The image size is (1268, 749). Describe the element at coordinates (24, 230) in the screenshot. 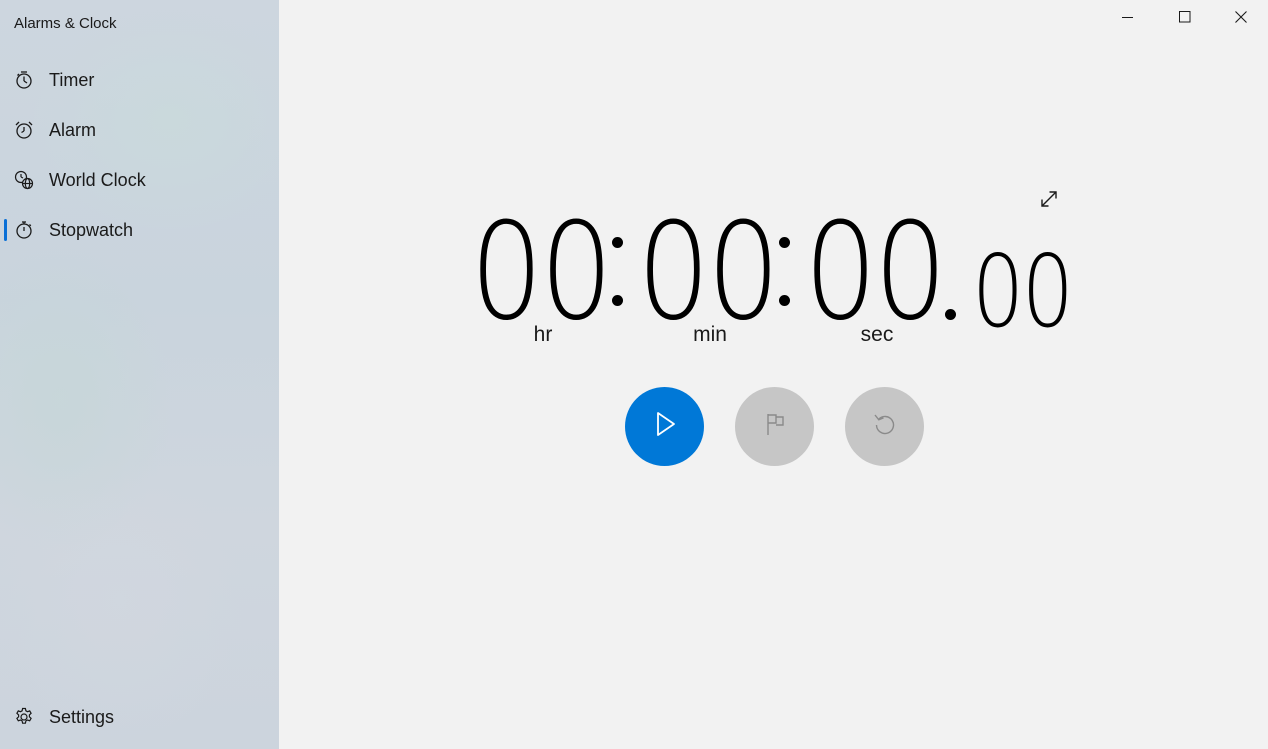

I see `stopwatch-icon` at that location.